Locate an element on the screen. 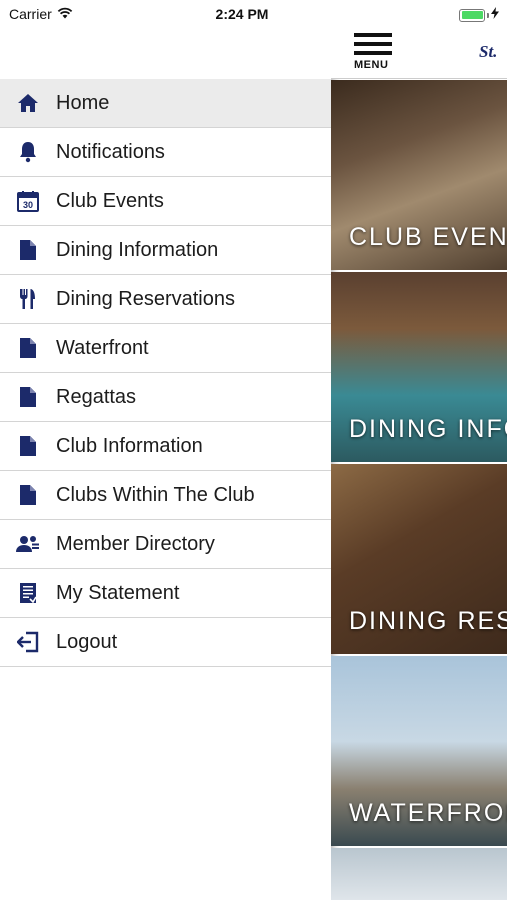 The width and height of the screenshot is (507, 900). menu-item-label: Waterfront is located at coordinates (102, 347).